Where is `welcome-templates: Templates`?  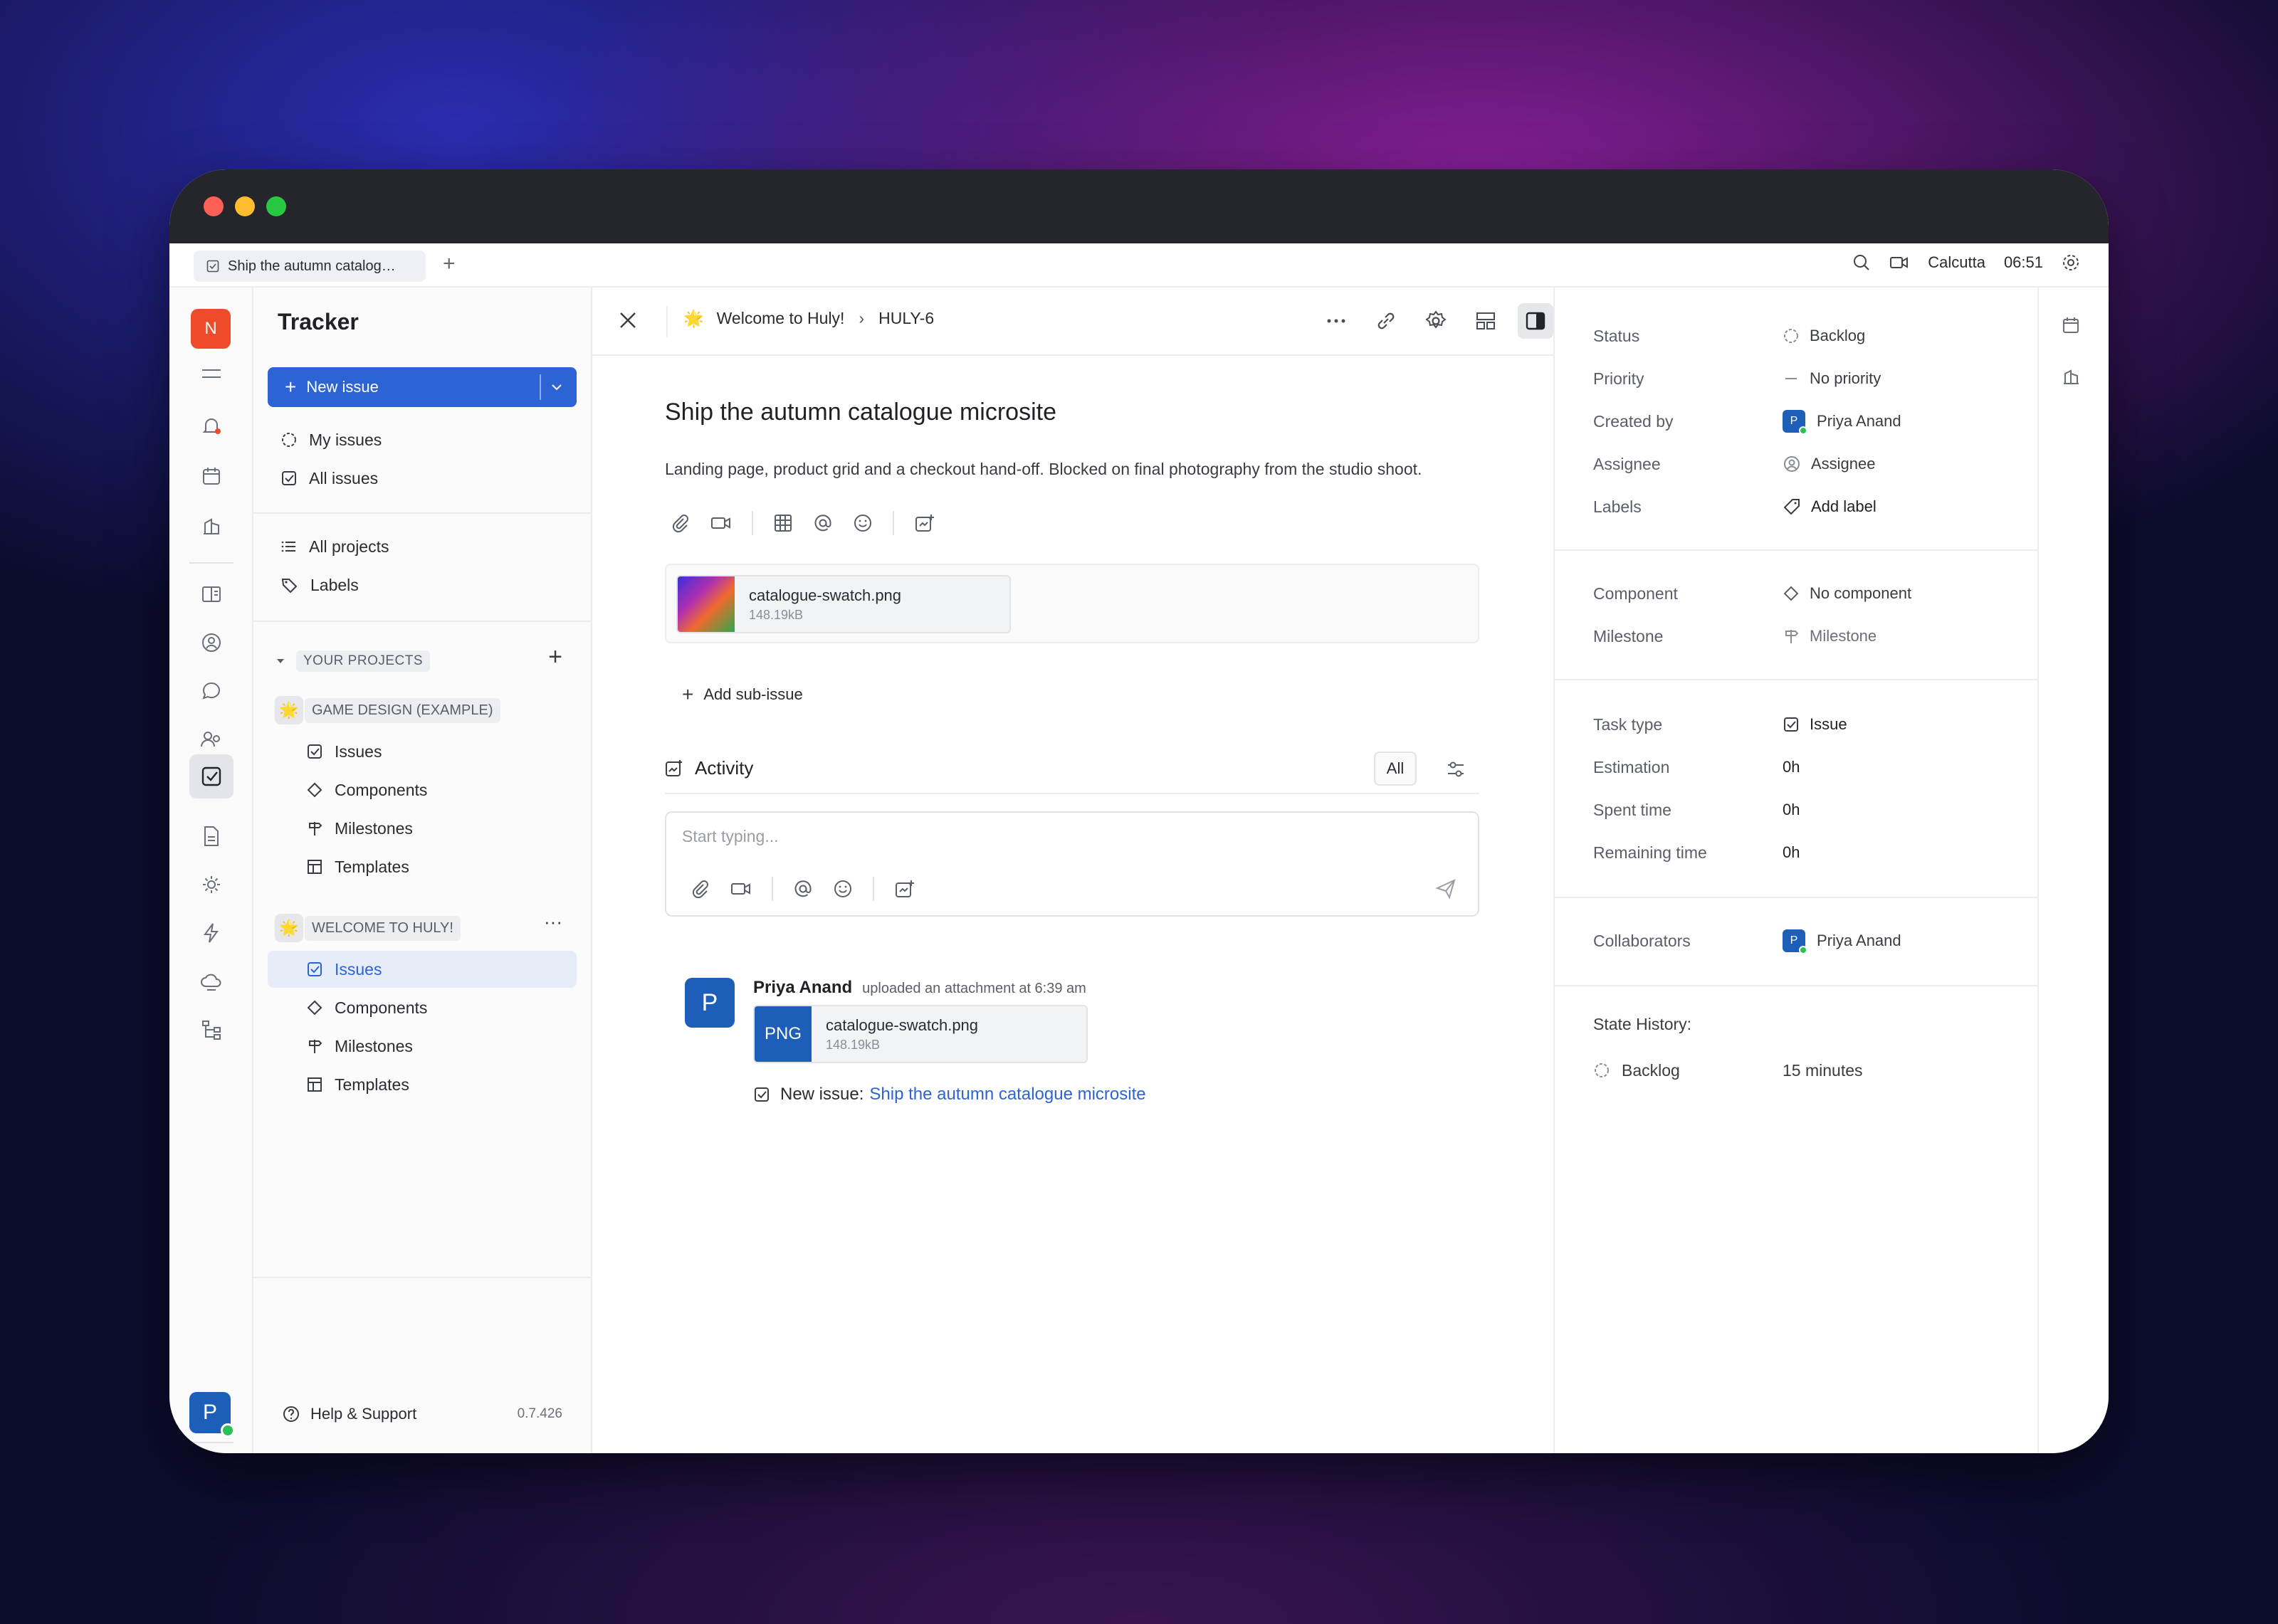 welcome-templates: Templates is located at coordinates (422, 1084).